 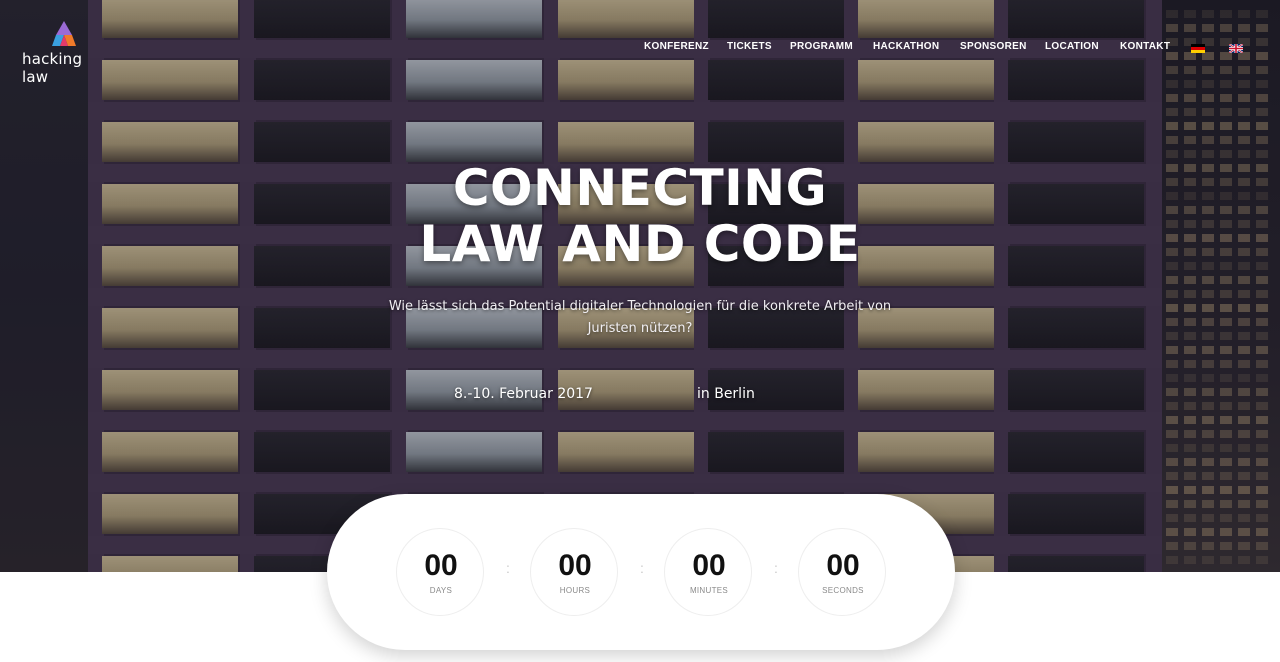 I want to click on nav-item-tickets: TICKETS, so click(x=749, y=46).